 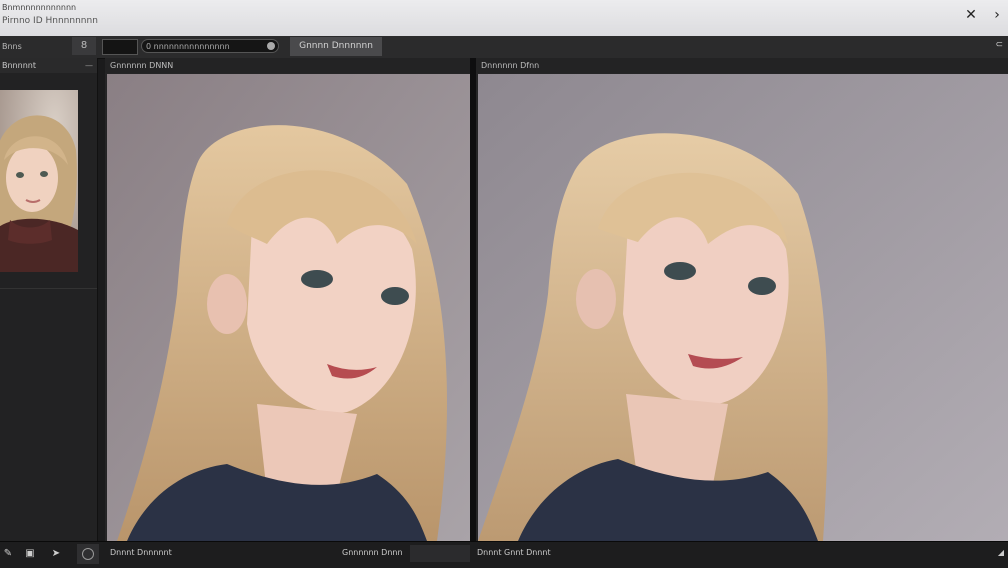 What do you see at coordinates (48, 288) in the screenshot?
I see `sidebar-divider` at bounding box center [48, 288].